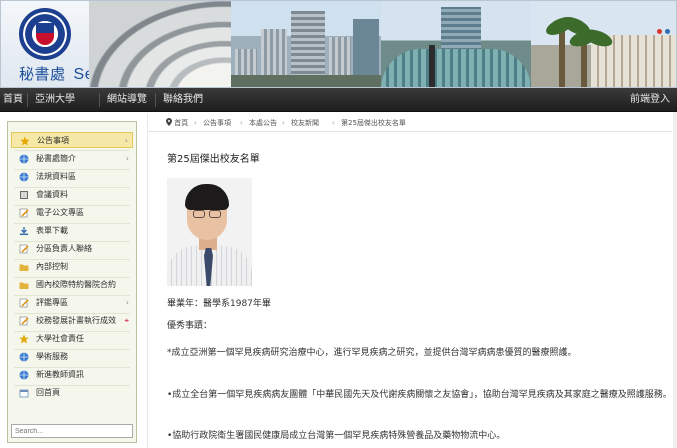  What do you see at coordinates (72, 321) in the screenshot?
I see `sidebar-item-development-plan: 校務發展計畫執行成效 ⌖` at bounding box center [72, 321].